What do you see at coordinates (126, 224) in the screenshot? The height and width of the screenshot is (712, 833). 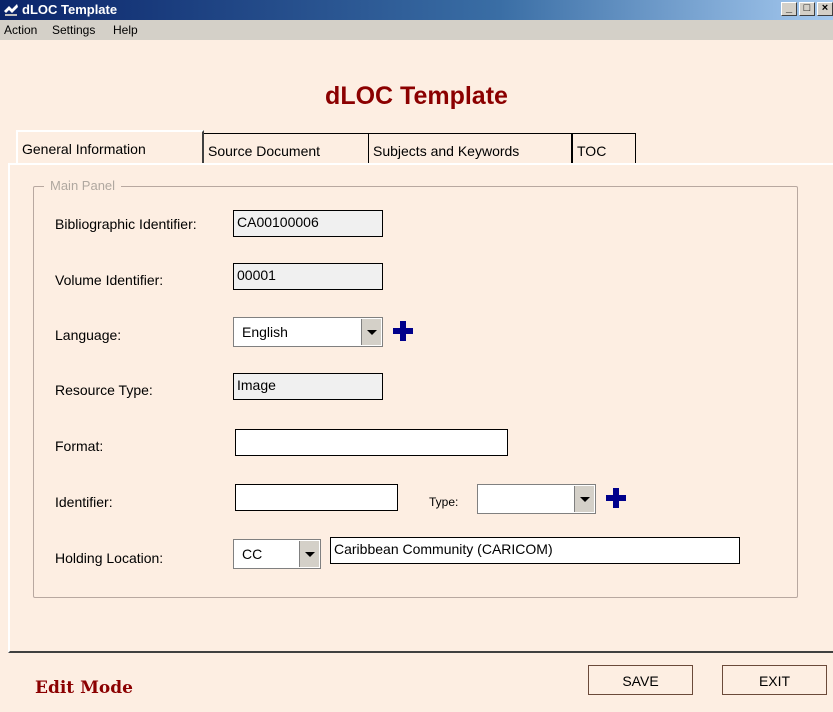 I see `bib-id-label: Bibliographic Identifier:` at bounding box center [126, 224].